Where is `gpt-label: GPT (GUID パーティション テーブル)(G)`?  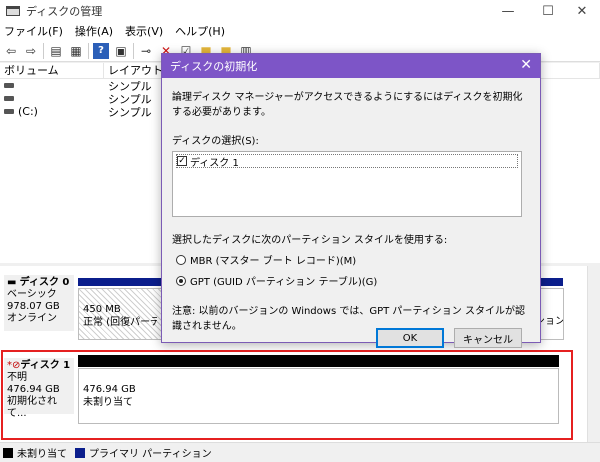 gpt-label: GPT (GUID パーティション テーブル)(G) is located at coordinates (284, 282).